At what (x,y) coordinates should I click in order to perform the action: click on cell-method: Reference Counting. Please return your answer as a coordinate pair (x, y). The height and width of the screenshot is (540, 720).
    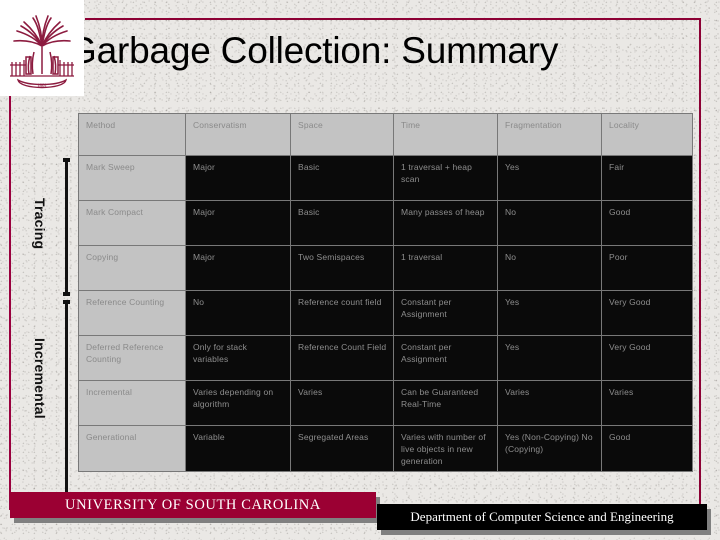
    Looking at the image, I should click on (132, 313).